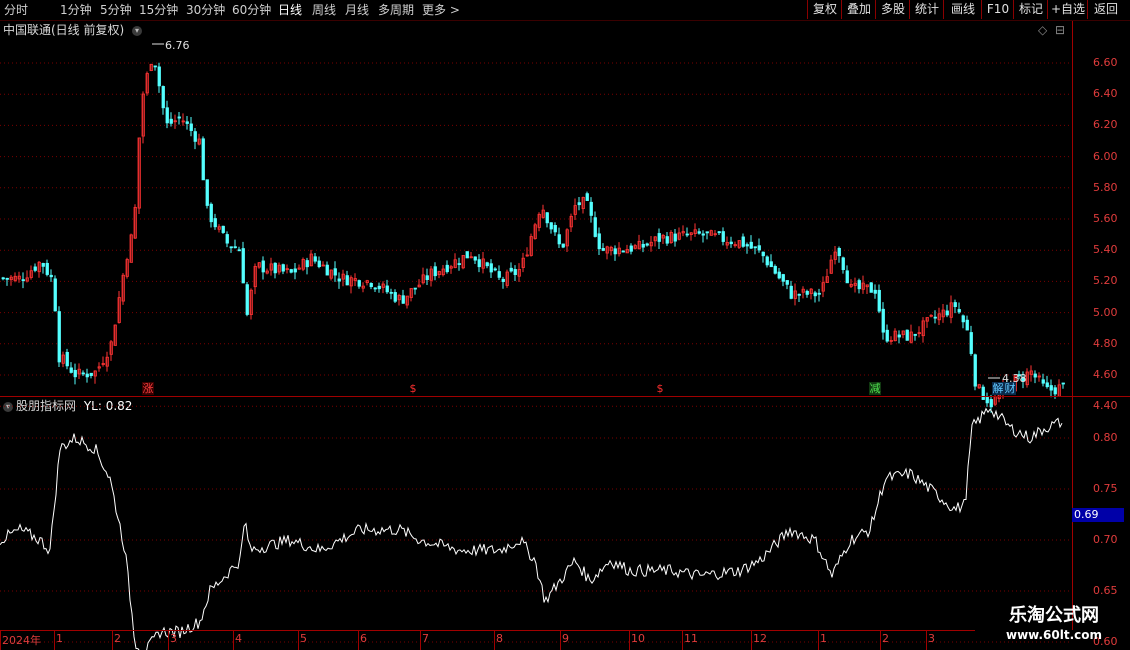  I want to click on period-tab-more: 更多 >, so click(441, 10).